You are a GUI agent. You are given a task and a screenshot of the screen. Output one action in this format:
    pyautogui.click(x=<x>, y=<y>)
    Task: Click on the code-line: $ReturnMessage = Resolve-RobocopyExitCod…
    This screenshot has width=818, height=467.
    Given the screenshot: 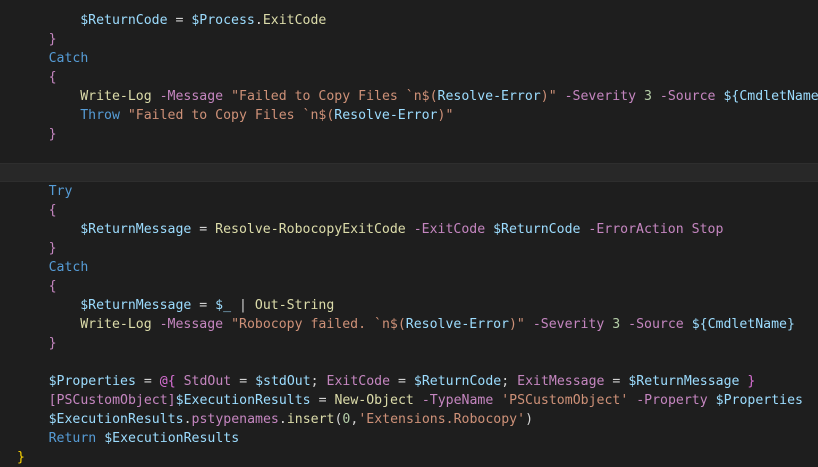 What is the action you would take?
    pyautogui.click(x=409, y=229)
    